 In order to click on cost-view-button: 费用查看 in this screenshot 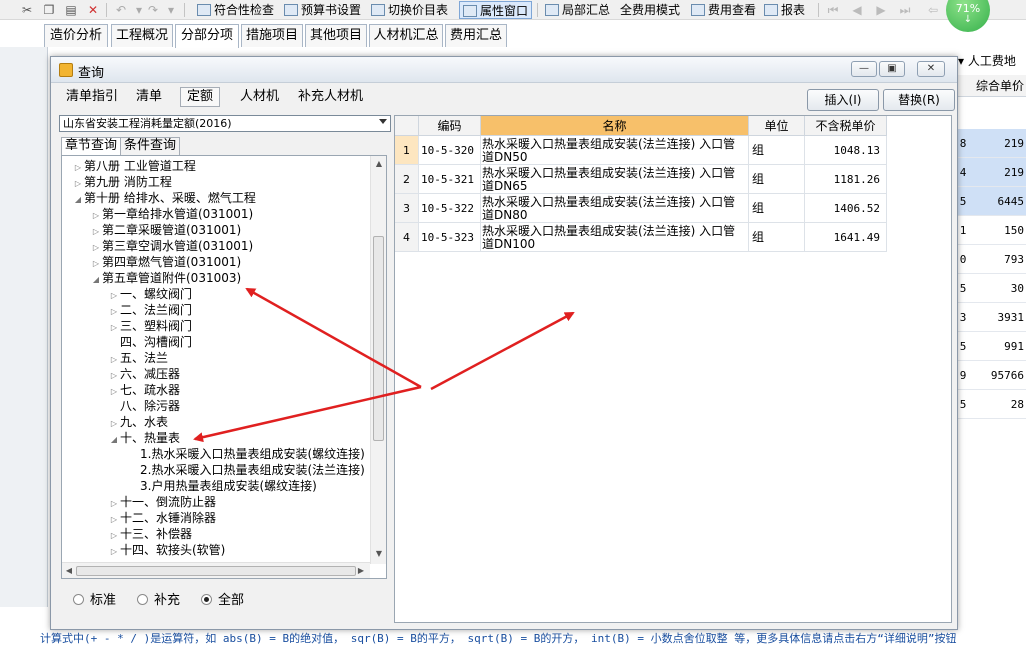, I will do `click(723, 10)`.